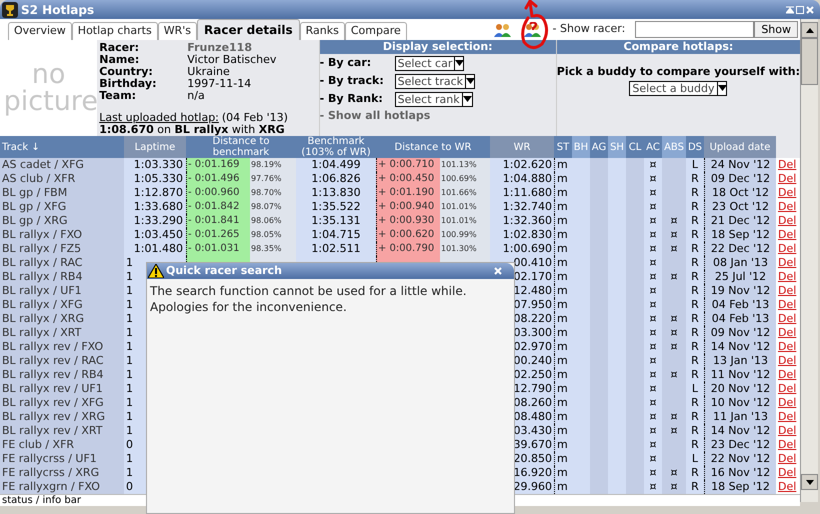  Describe the element at coordinates (740, 193) in the screenshot. I see `table-cell: 18 Oct '12` at that location.